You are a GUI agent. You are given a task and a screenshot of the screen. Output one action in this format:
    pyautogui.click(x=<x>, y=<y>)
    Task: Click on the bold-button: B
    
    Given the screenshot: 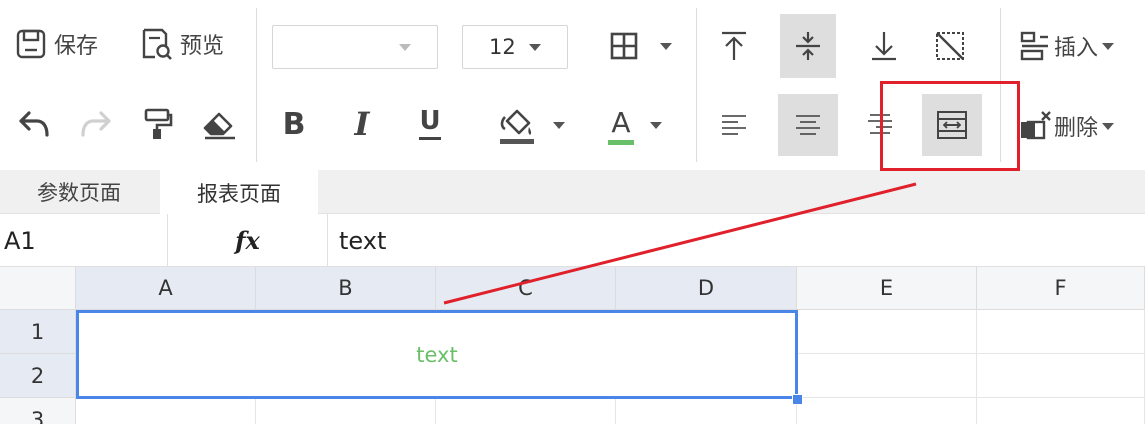 What is the action you would take?
    pyautogui.click(x=294, y=124)
    